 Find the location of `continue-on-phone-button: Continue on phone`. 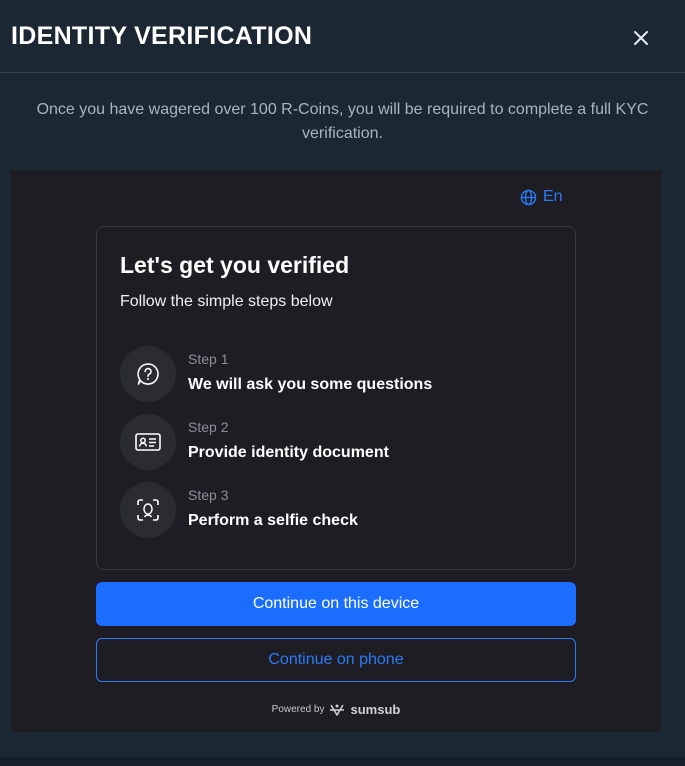

continue-on-phone-button: Continue on phone is located at coordinates (336, 660).